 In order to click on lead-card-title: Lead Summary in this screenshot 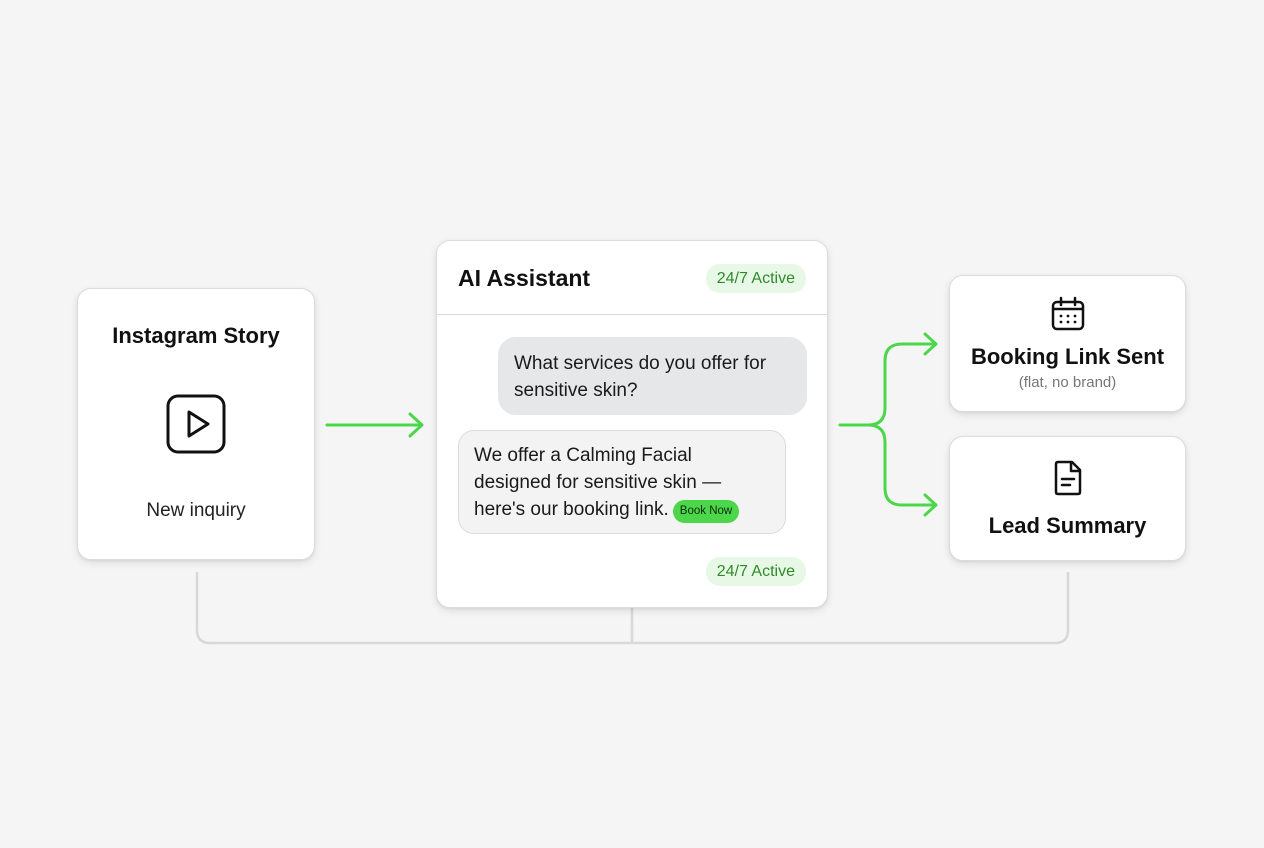, I will do `click(1067, 525)`.